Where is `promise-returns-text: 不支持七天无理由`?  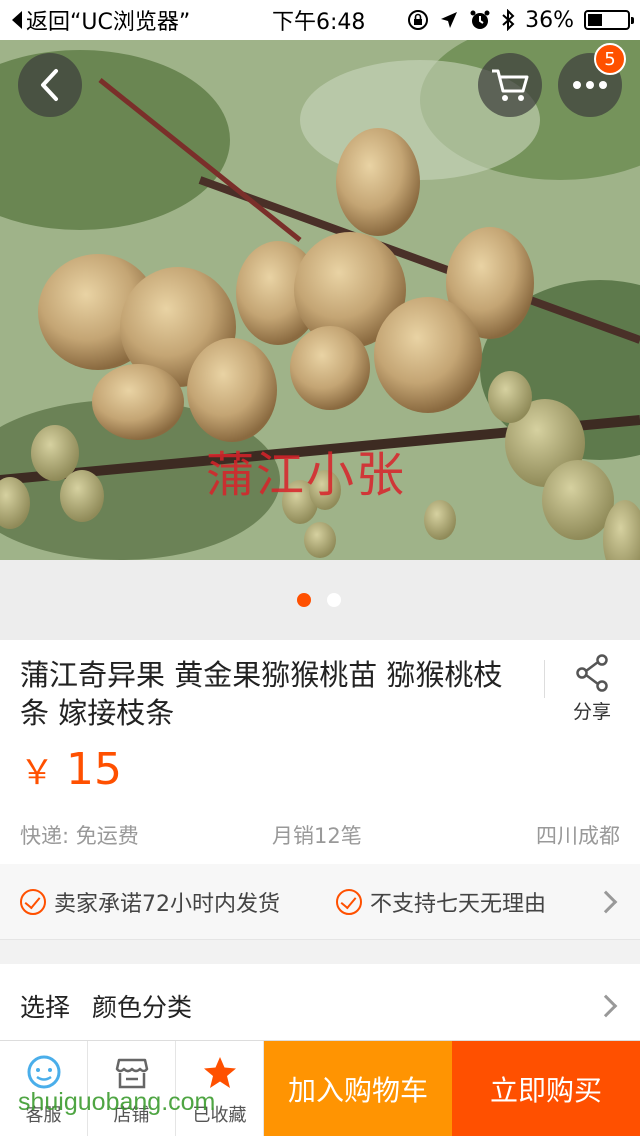
promise-returns-text: 不支持七天无理由 is located at coordinates (458, 904).